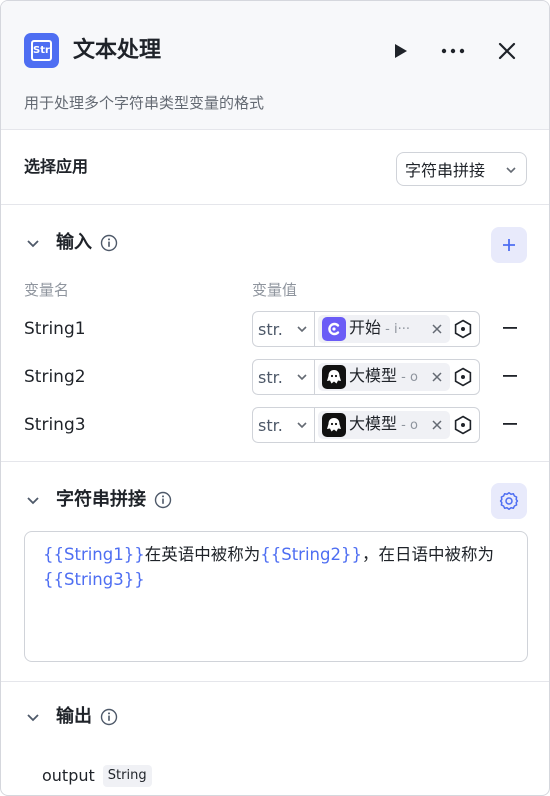 This screenshot has height=796, width=550. What do you see at coordinates (55, 425) in the screenshot?
I see `variable-name: String3` at bounding box center [55, 425].